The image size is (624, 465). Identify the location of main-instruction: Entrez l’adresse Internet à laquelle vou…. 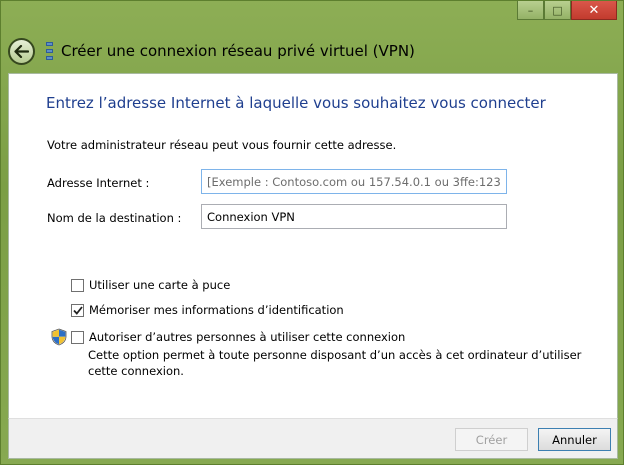
(296, 103).